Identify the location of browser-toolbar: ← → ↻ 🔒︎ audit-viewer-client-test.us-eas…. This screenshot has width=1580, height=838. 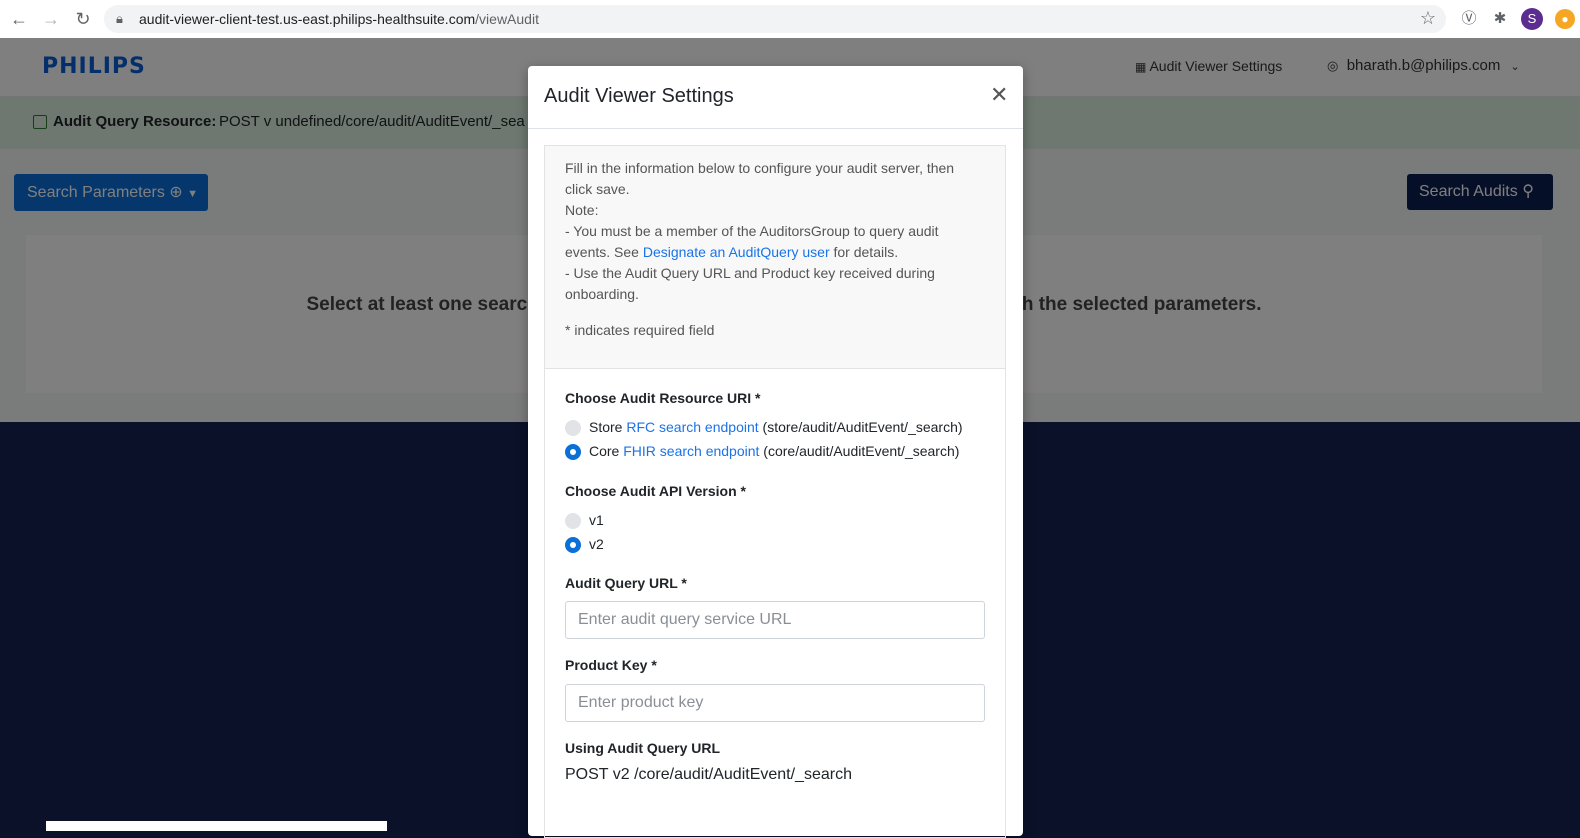
(790, 19).